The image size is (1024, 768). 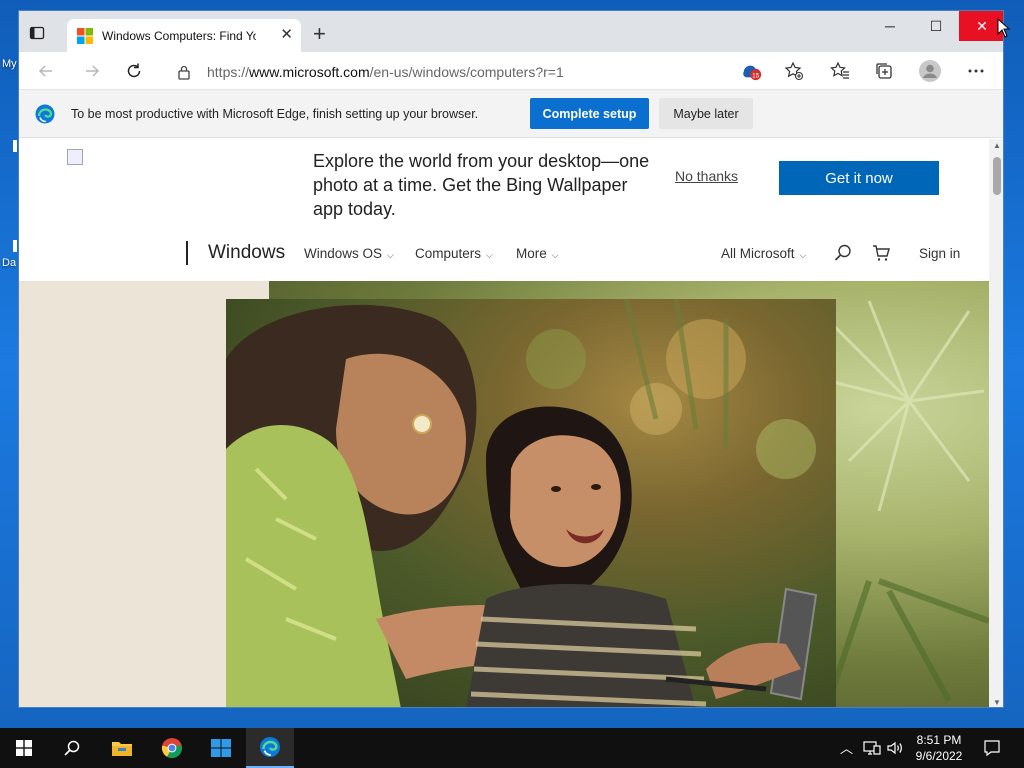 What do you see at coordinates (881, 253) in the screenshot?
I see `cart-icon` at bounding box center [881, 253].